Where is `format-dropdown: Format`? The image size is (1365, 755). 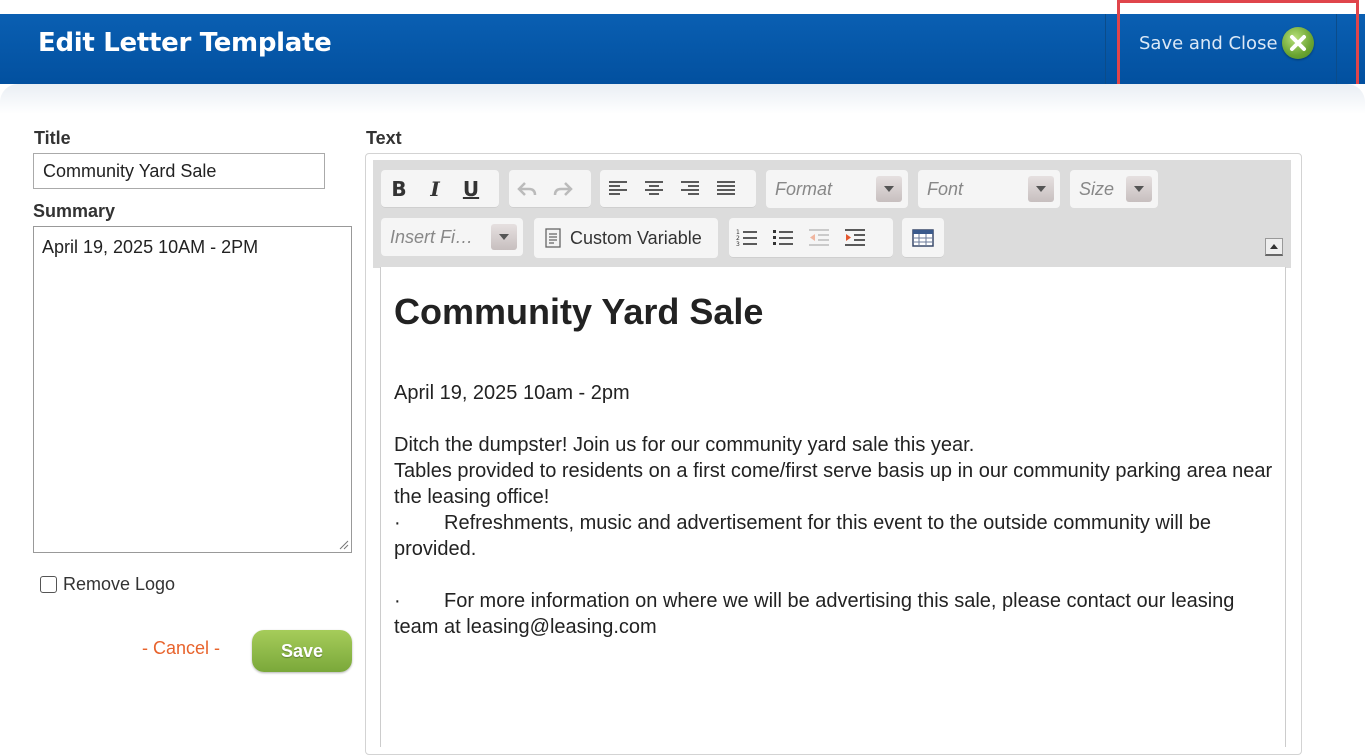
format-dropdown: Format is located at coordinates (837, 189).